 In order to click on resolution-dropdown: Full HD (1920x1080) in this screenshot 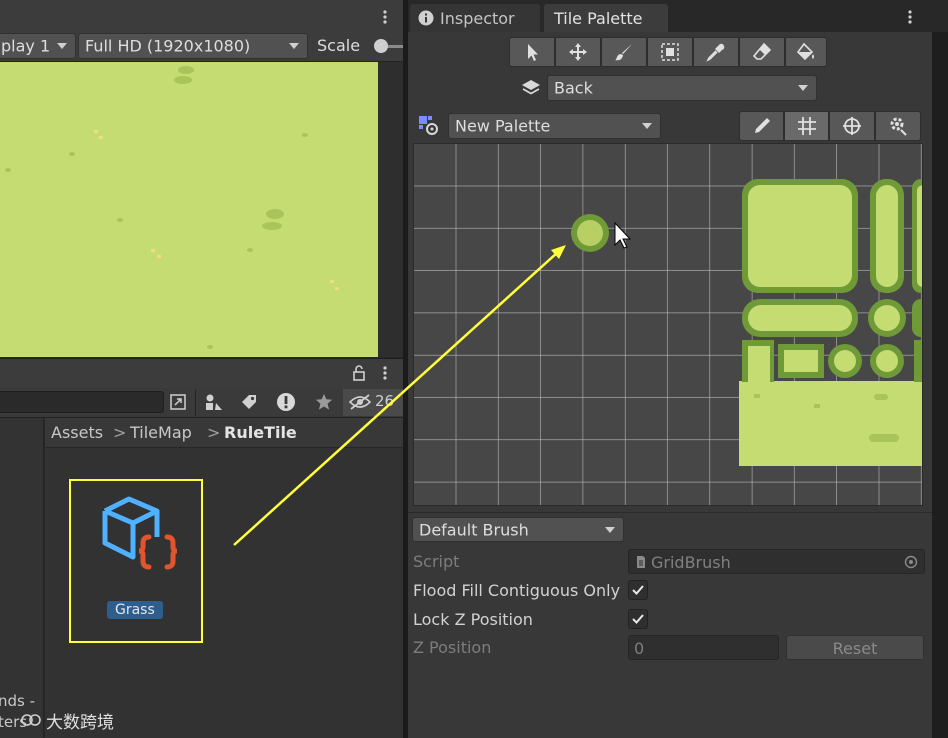, I will do `click(193, 46)`.